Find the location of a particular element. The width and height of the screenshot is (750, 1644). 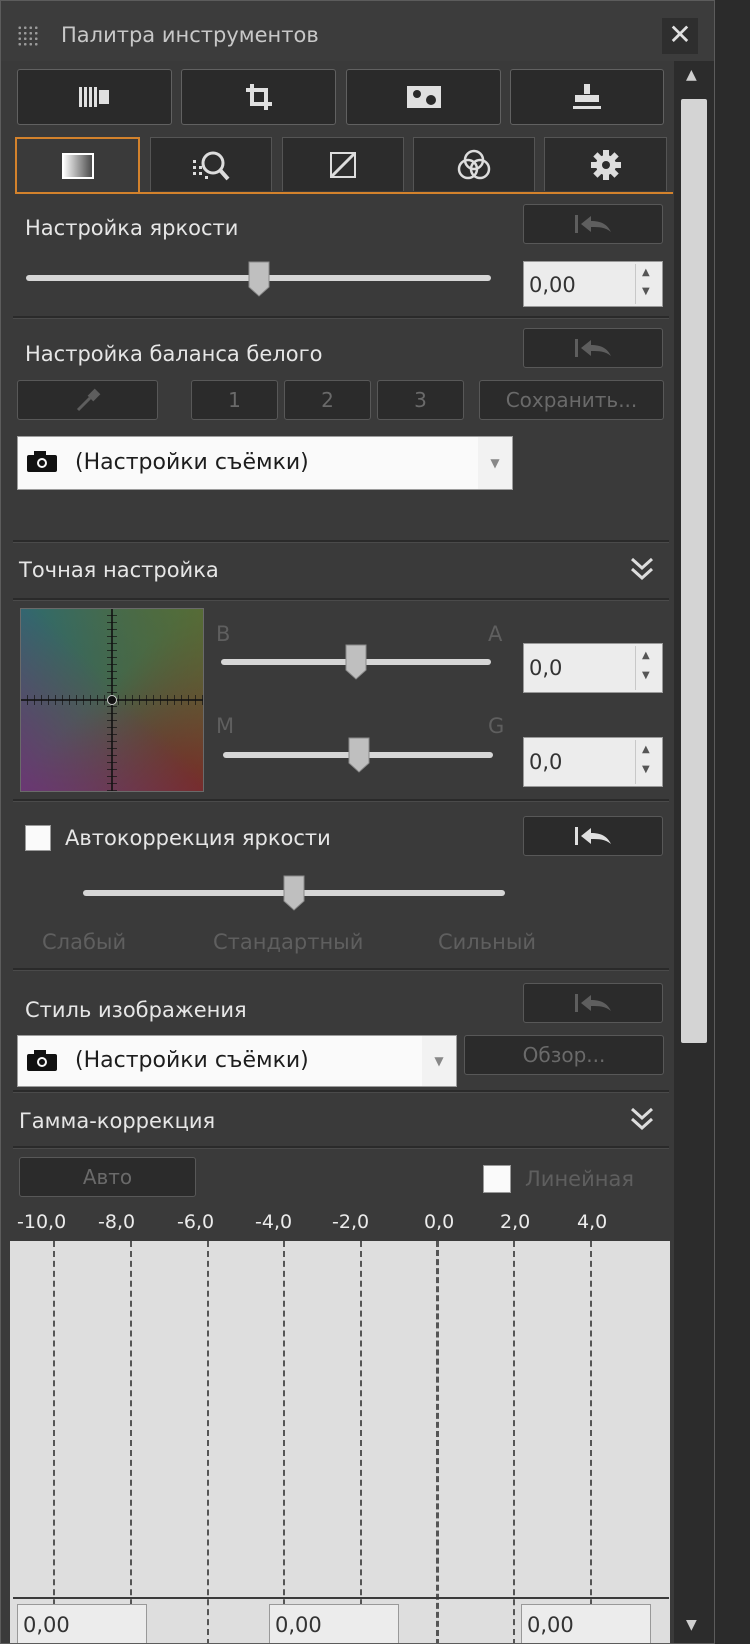

tick-label: -8,0 is located at coordinates (117, 1222).